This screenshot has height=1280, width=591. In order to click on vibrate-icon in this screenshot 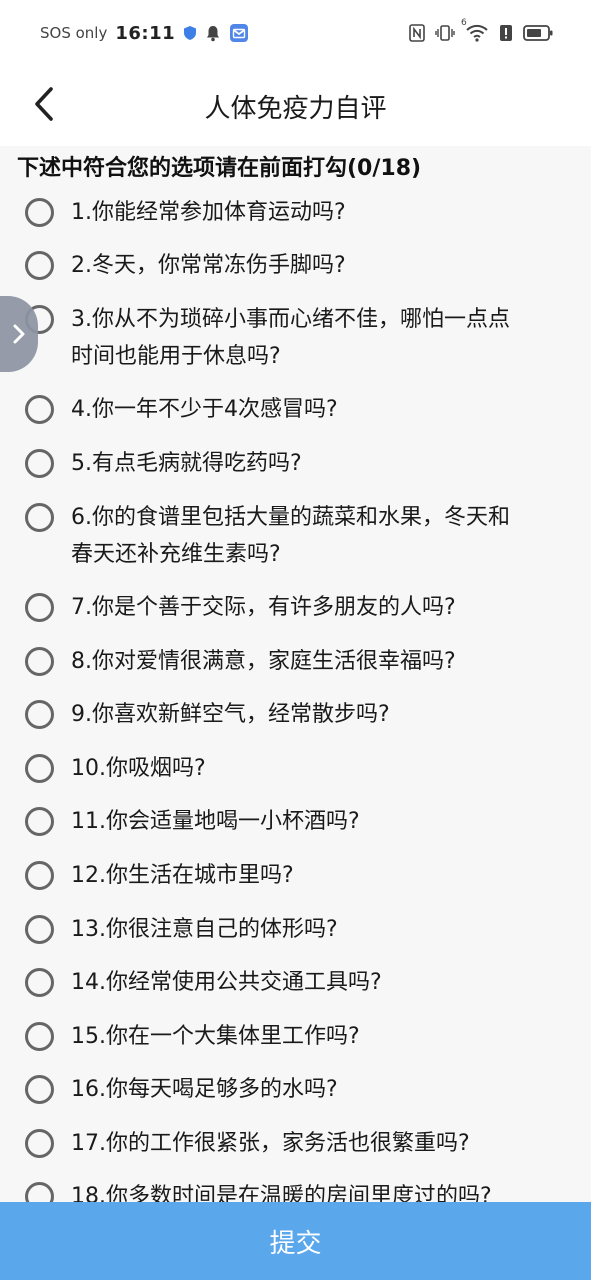, I will do `click(445, 33)`.